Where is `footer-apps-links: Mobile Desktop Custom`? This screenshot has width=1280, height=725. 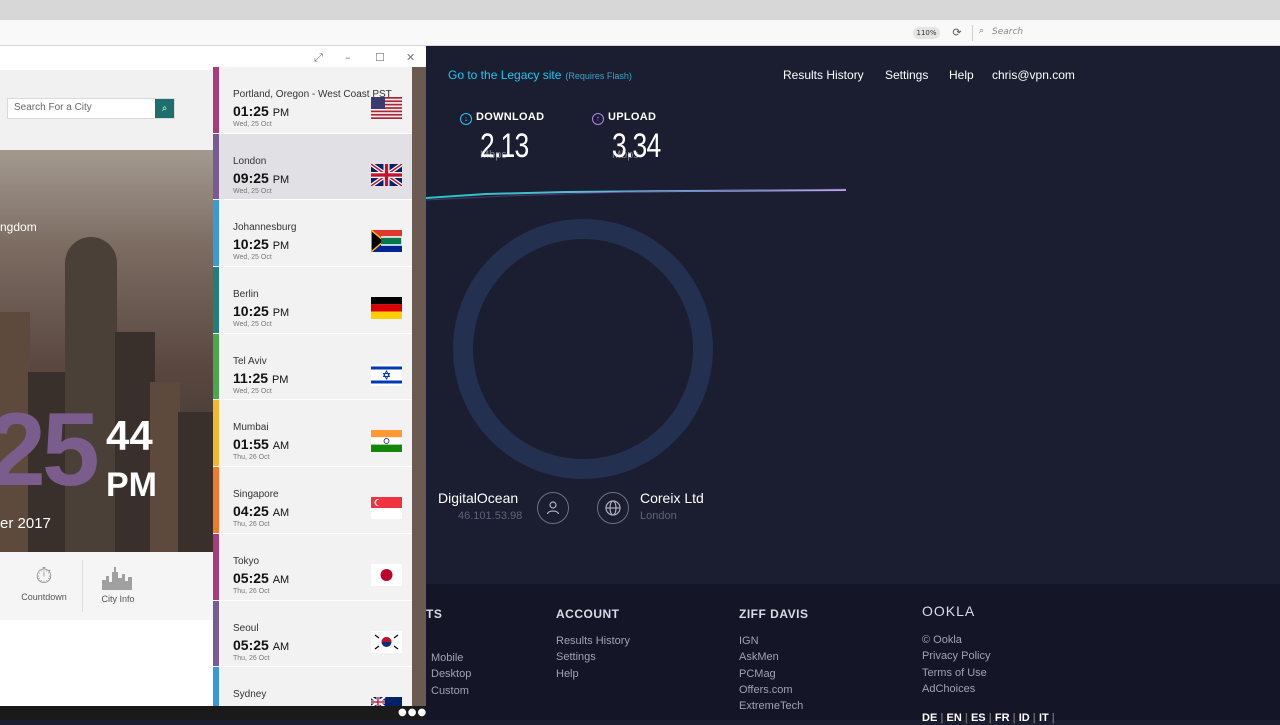
footer-apps-links: Mobile Desktop Custom is located at coordinates (451, 674).